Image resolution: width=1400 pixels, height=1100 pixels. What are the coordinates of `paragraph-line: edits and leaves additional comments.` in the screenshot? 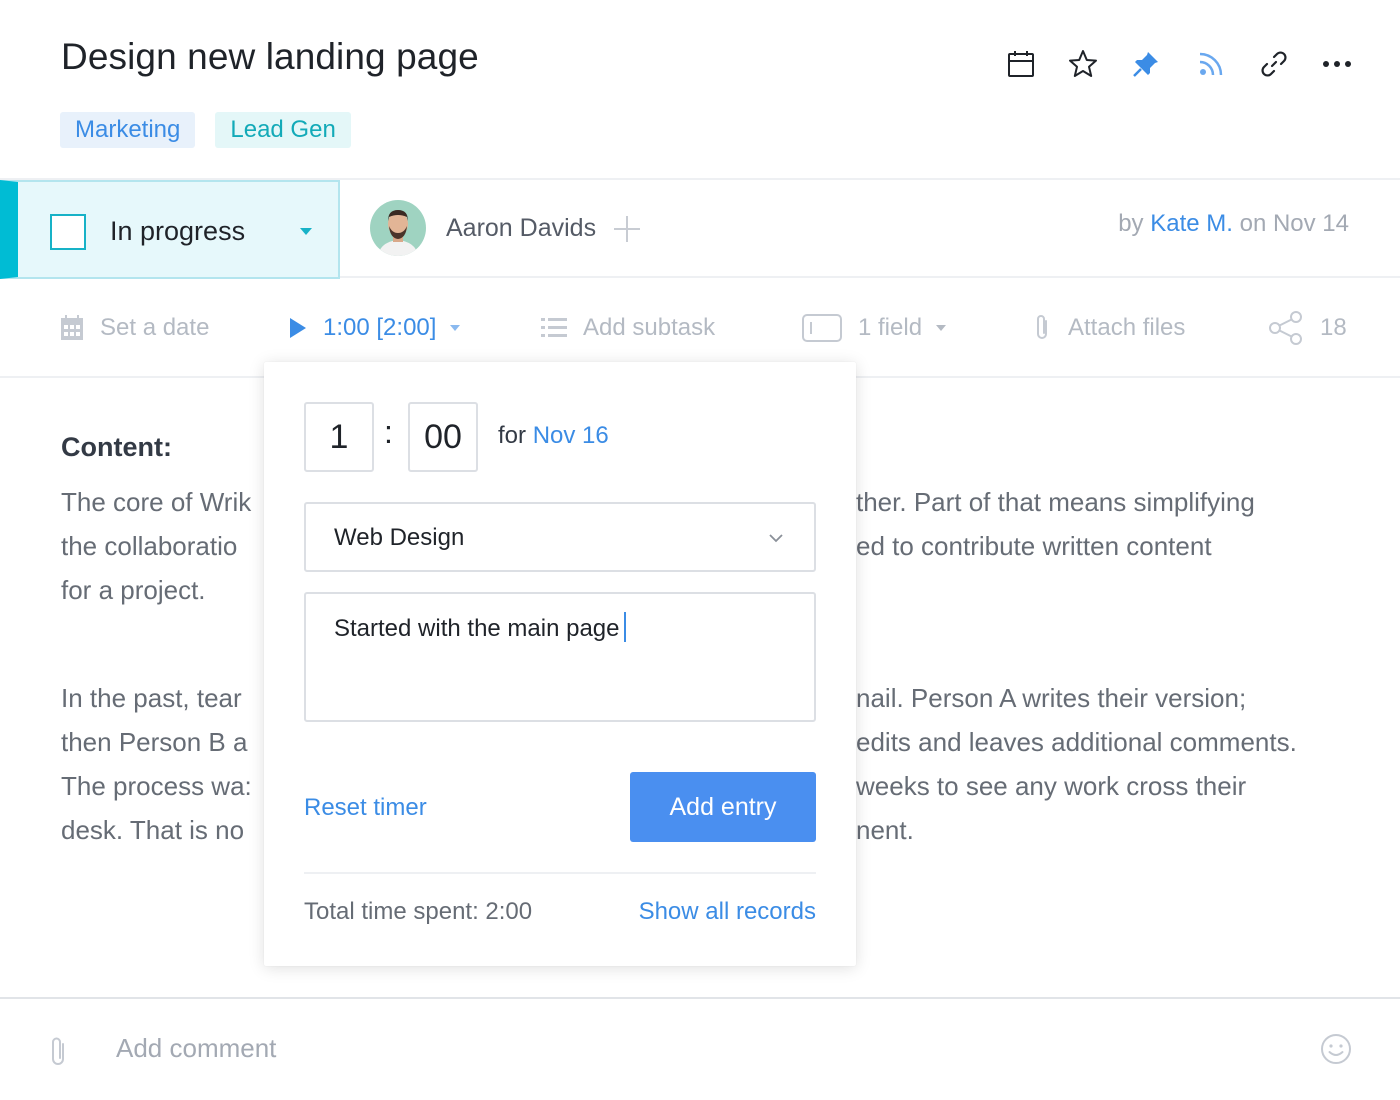 It's located at (1076, 742).